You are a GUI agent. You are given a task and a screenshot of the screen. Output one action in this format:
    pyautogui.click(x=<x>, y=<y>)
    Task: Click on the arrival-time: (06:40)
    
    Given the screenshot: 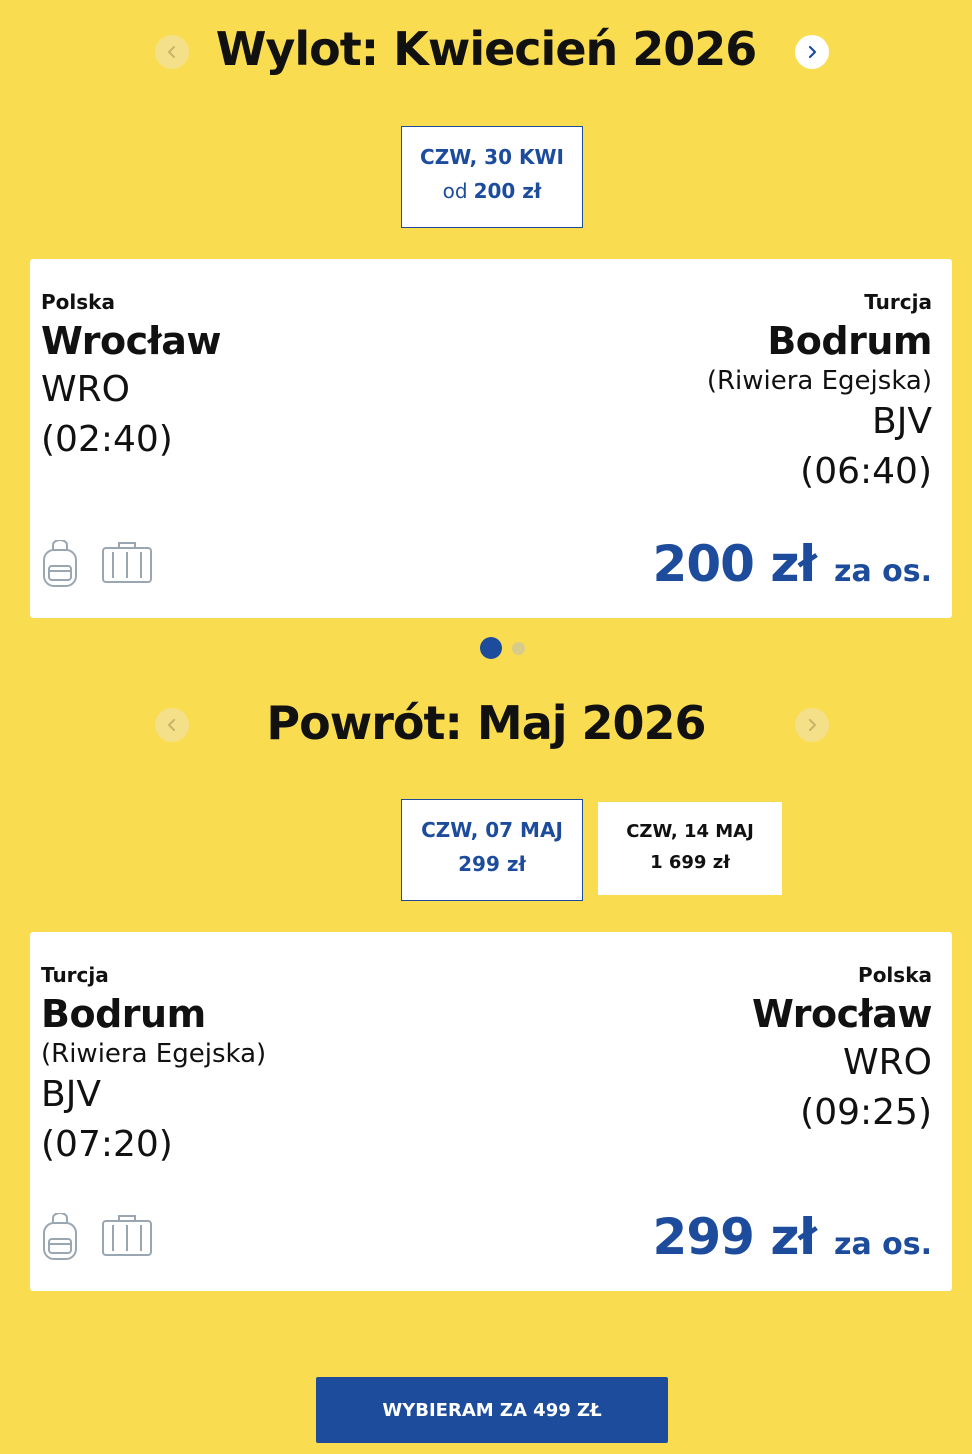 What is the action you would take?
    pyautogui.click(x=866, y=471)
    